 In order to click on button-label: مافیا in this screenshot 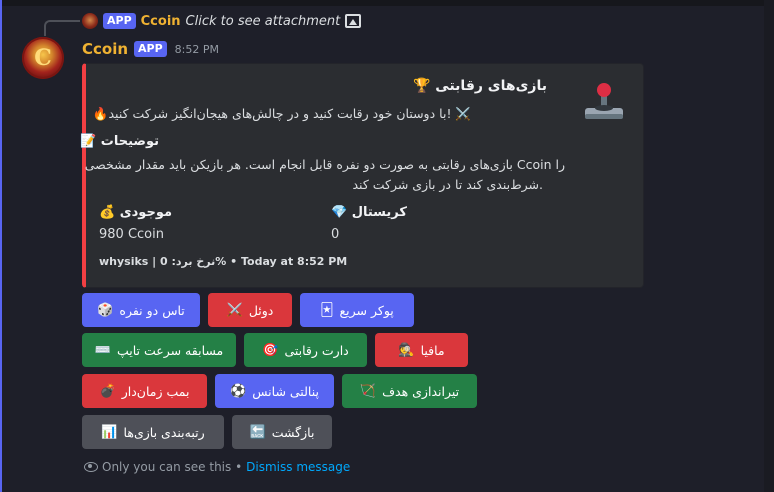, I will do `click(432, 350)`.